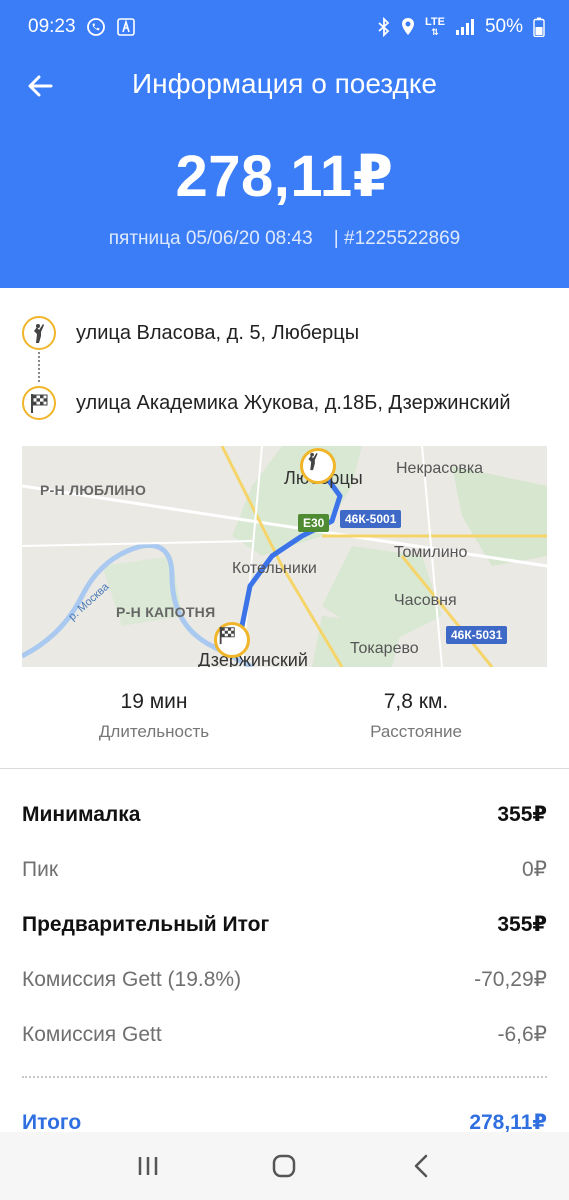 This screenshot has height=1200, width=569. What do you see at coordinates (534, 869) in the screenshot?
I see `fare-value: 0₽` at bounding box center [534, 869].